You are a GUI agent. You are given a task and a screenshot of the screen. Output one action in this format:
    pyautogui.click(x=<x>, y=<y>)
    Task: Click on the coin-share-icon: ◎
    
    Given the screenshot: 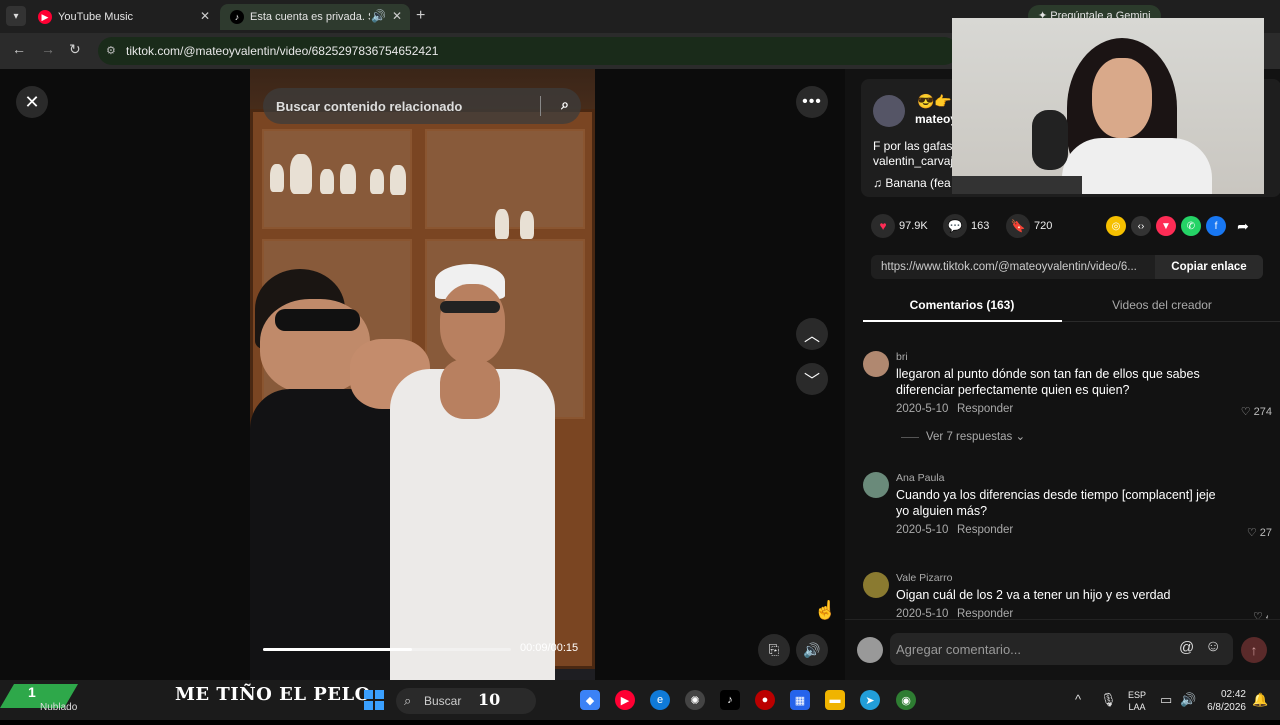 What is the action you would take?
    pyautogui.click(x=1116, y=226)
    